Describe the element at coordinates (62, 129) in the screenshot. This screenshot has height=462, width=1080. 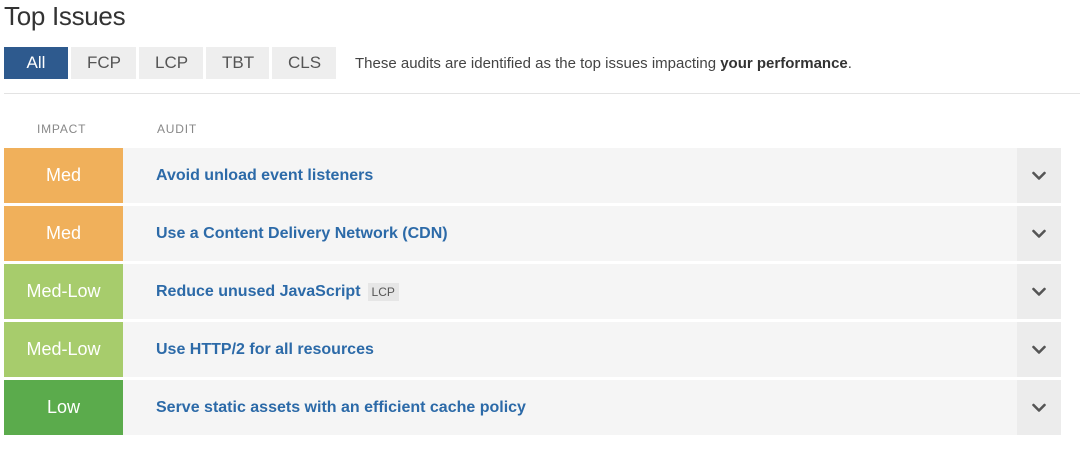
I see `impact-column-header: IMPACT` at that location.